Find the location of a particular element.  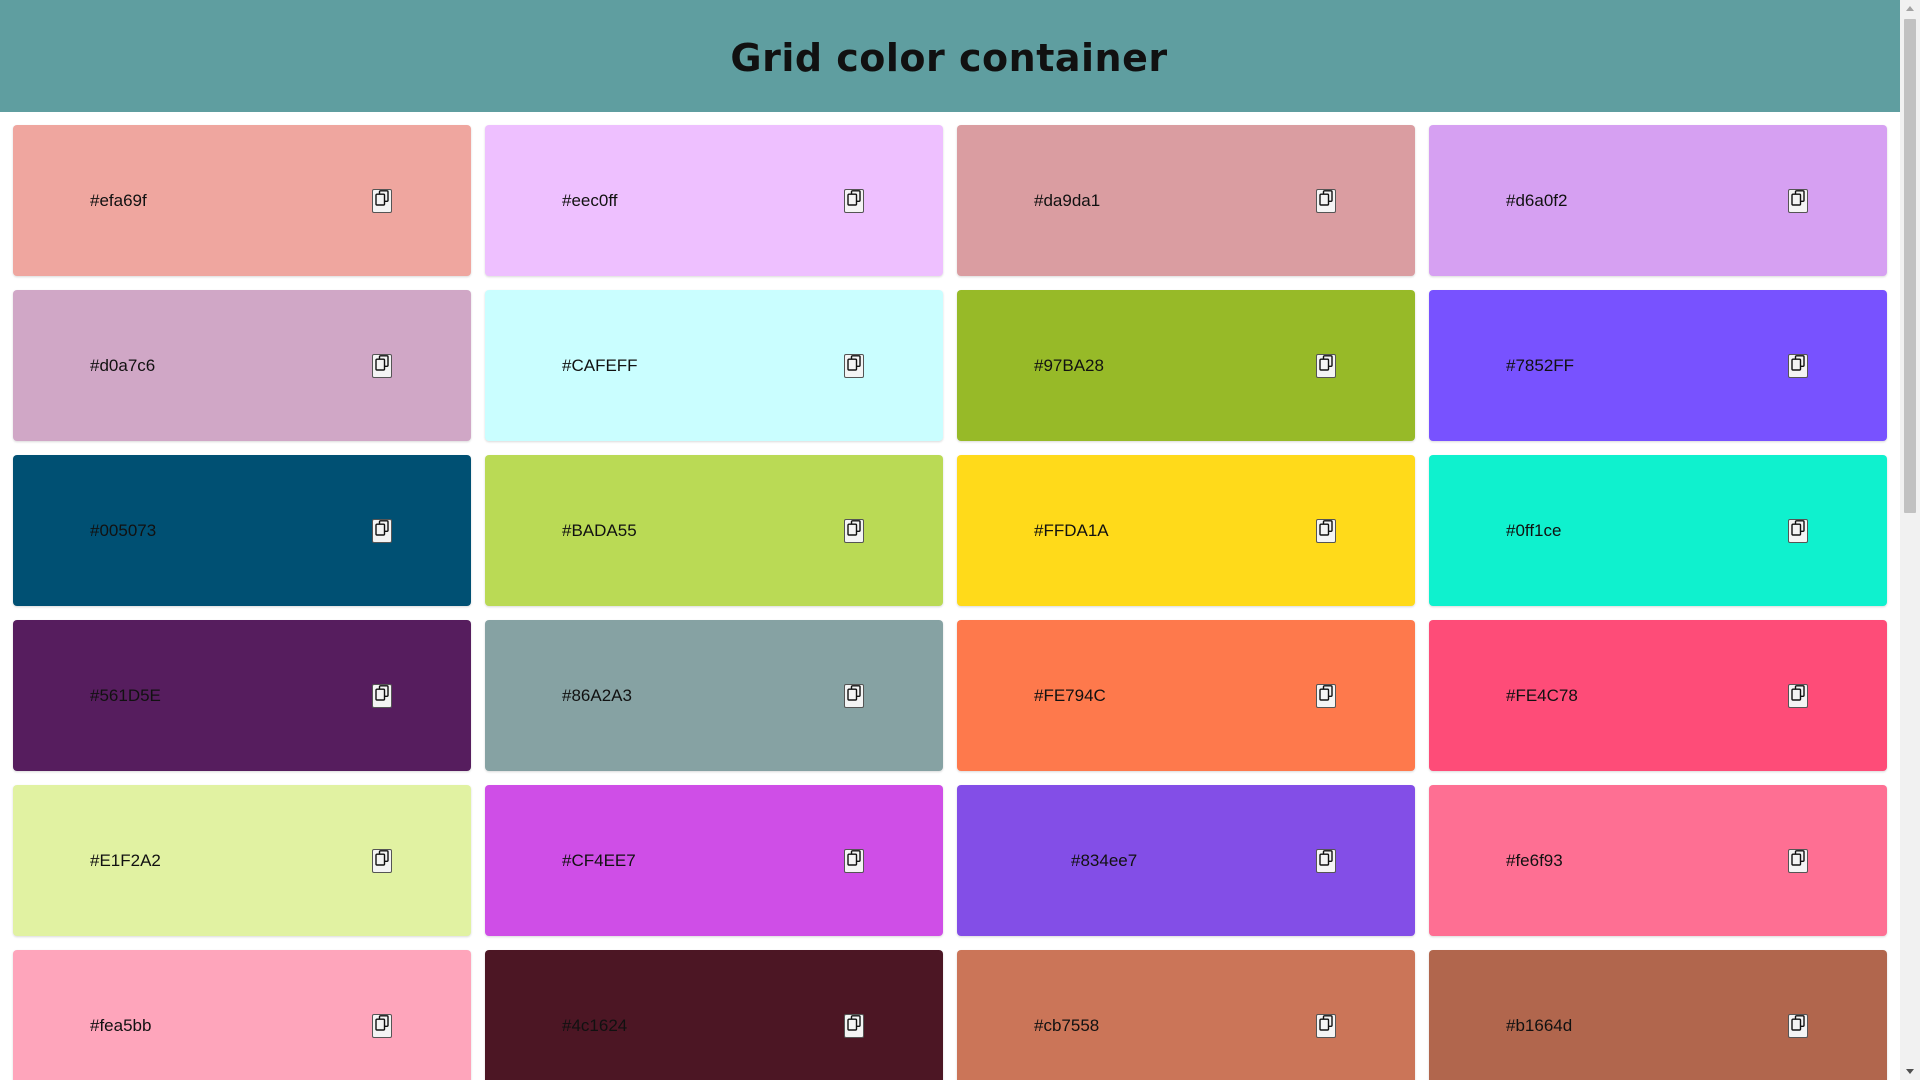

vertical-scrollbar is located at coordinates (1910, 540).